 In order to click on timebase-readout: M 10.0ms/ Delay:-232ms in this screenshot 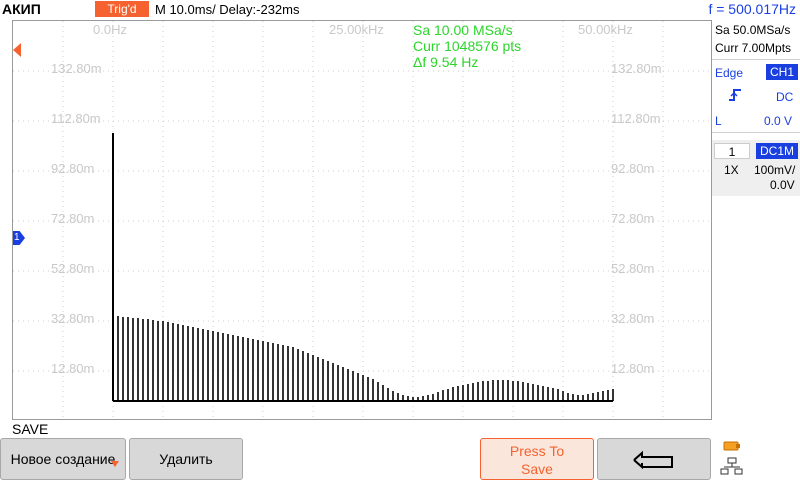, I will do `click(227, 9)`.